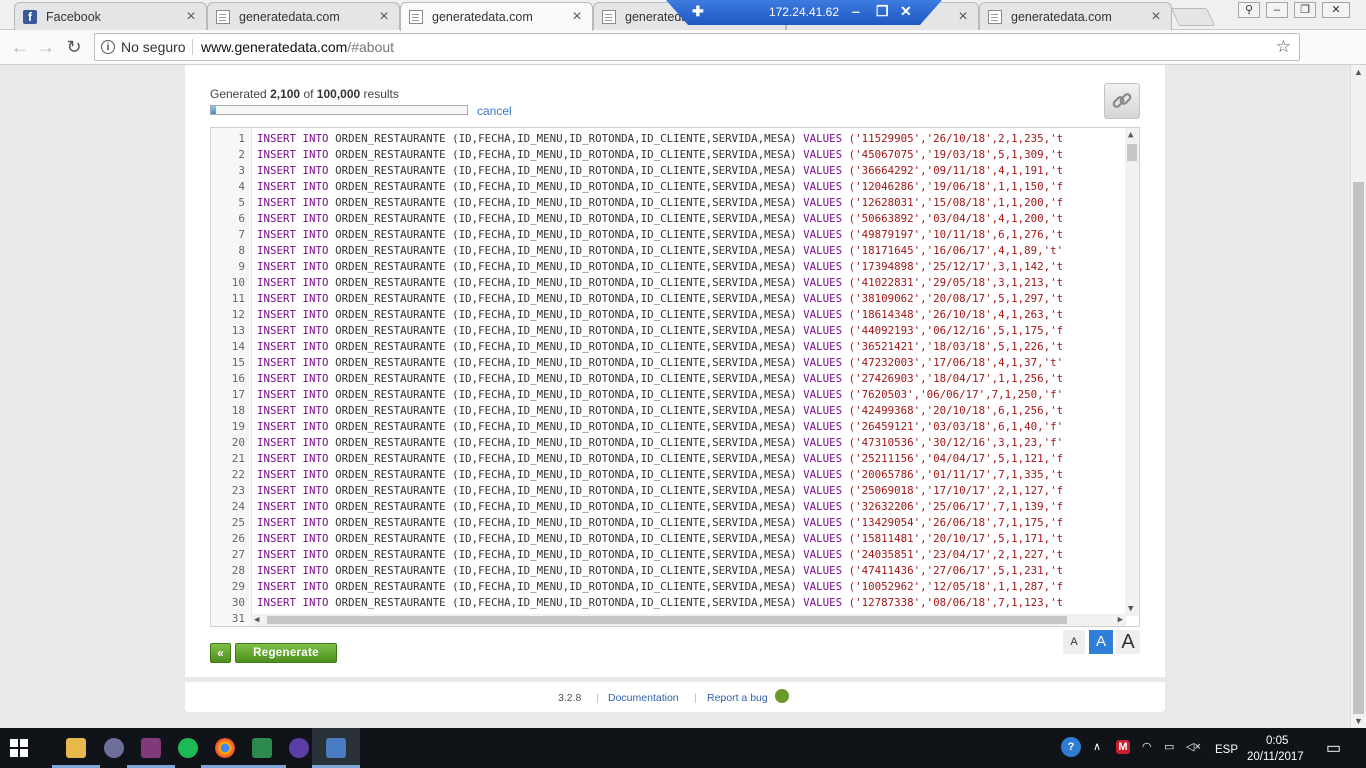 The width and height of the screenshot is (1366, 768). Describe the element at coordinates (241, 154) in the screenshot. I see `line-number: 2` at that location.